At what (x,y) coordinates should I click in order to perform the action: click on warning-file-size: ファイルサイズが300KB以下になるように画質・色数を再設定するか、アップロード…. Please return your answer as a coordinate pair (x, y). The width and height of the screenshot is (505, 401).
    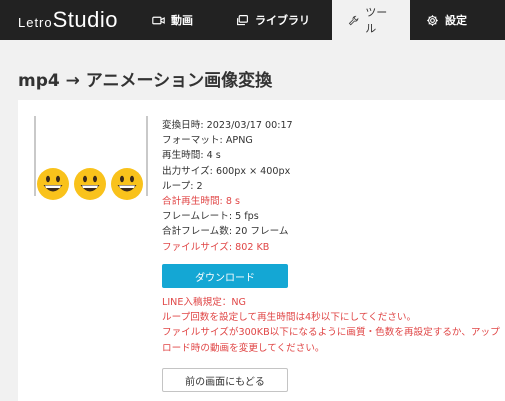
    Looking at the image, I should click on (331, 340).